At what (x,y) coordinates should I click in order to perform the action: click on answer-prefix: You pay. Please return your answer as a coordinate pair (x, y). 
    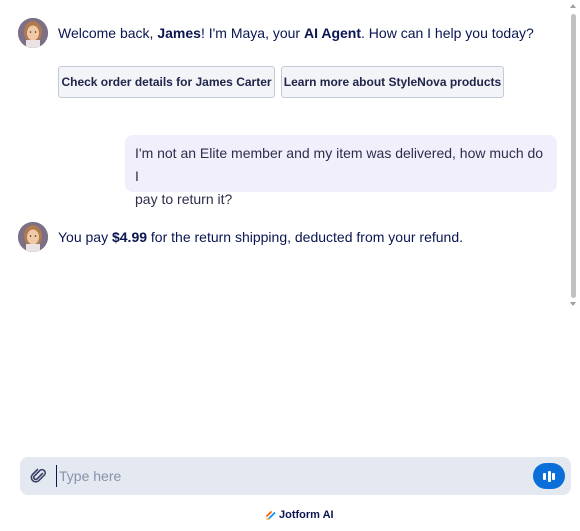
    Looking at the image, I should click on (85, 237).